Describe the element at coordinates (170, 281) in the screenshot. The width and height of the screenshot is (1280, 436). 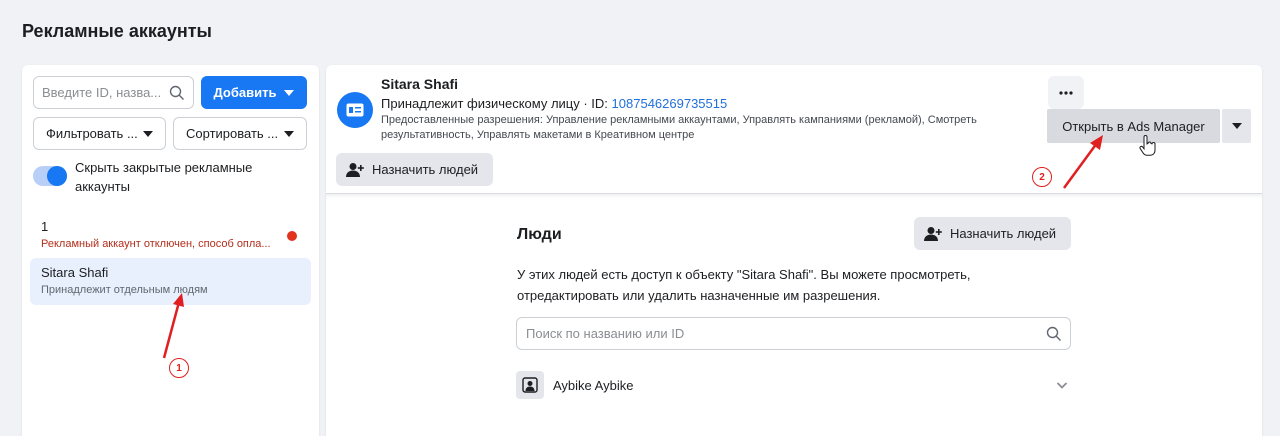
I see `account-list-item-selected: Sitara Shafi Принадлежит отдельным людям` at that location.